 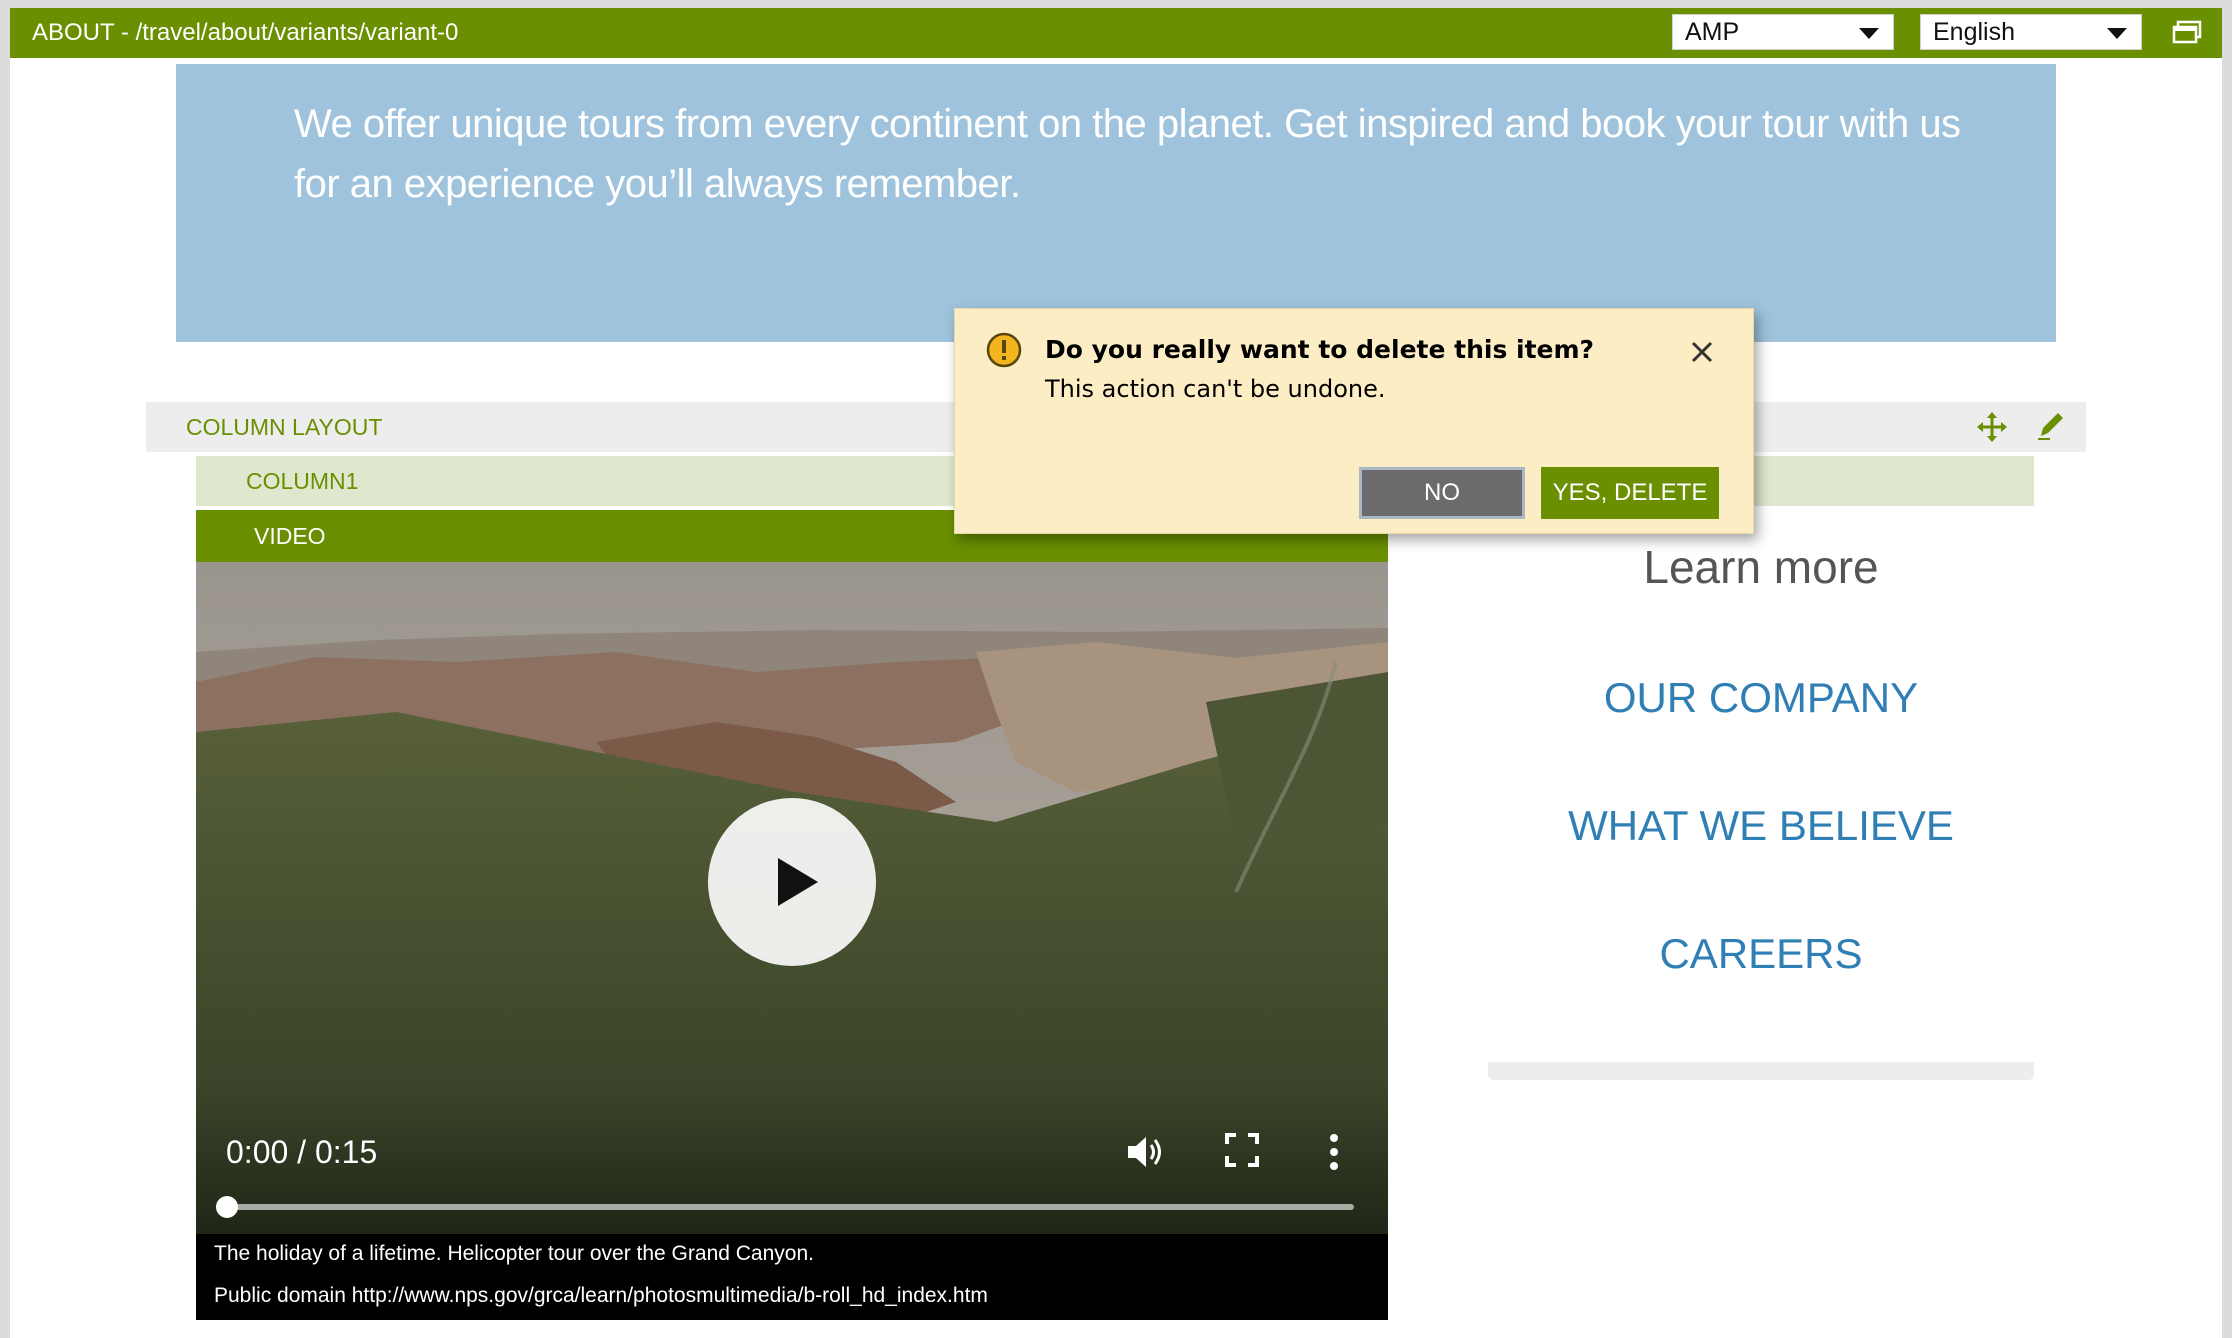 What do you see at coordinates (1116, 4) in the screenshot?
I see `window-frame-top` at bounding box center [1116, 4].